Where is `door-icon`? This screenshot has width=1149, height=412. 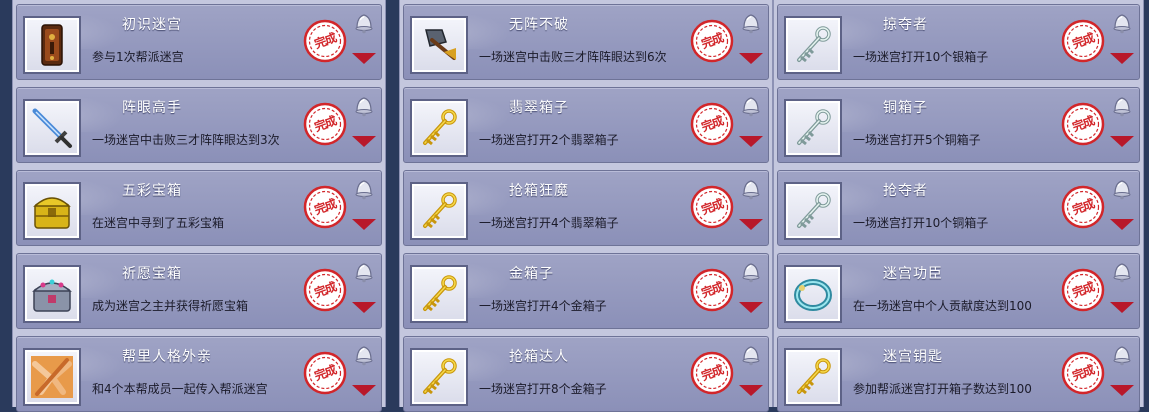
door-icon is located at coordinates (52, 45).